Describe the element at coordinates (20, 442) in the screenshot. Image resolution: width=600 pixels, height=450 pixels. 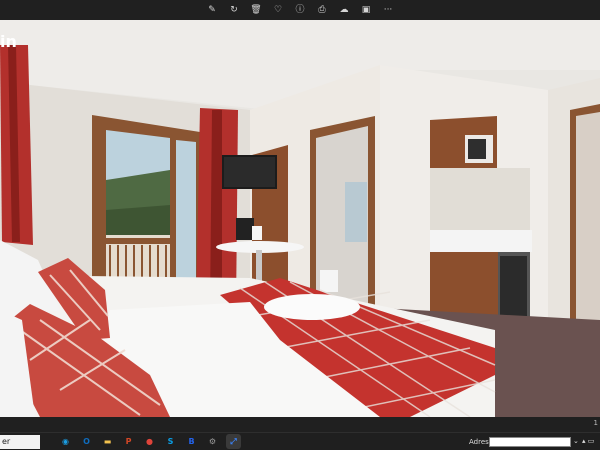
I see `taskbar-search-box: er` at that location.